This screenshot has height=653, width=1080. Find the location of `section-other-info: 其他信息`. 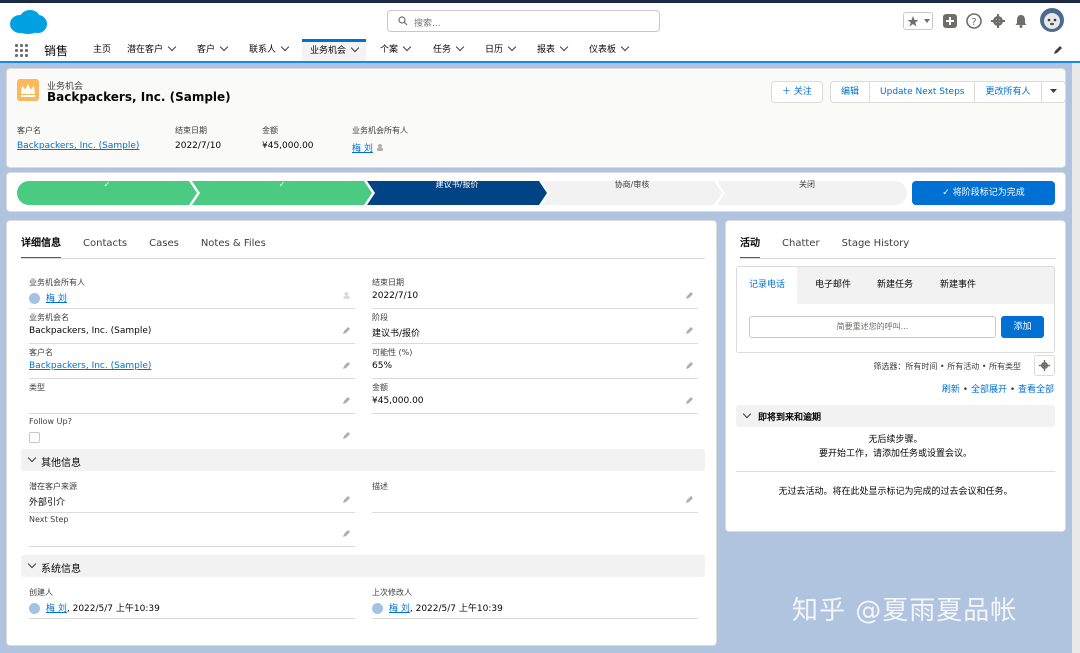

section-other-info: 其他信息 is located at coordinates (363, 460).